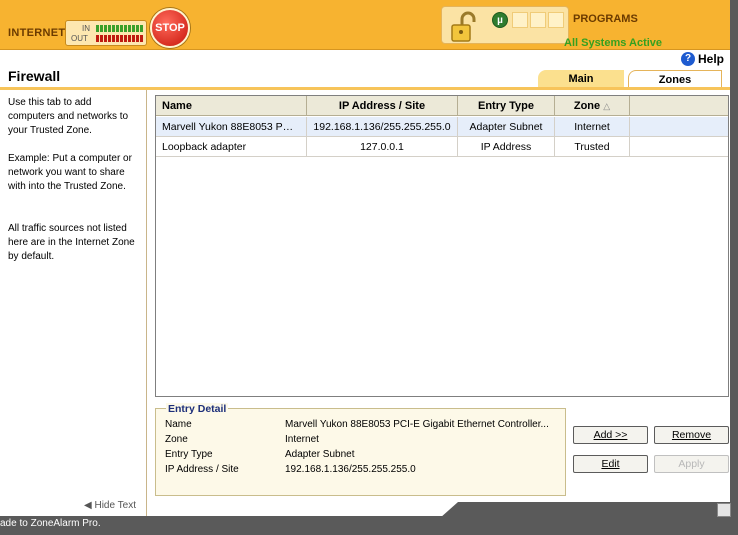  What do you see at coordinates (189, 454) in the screenshot?
I see `detail-label-entry-type: Entry Type` at bounding box center [189, 454].